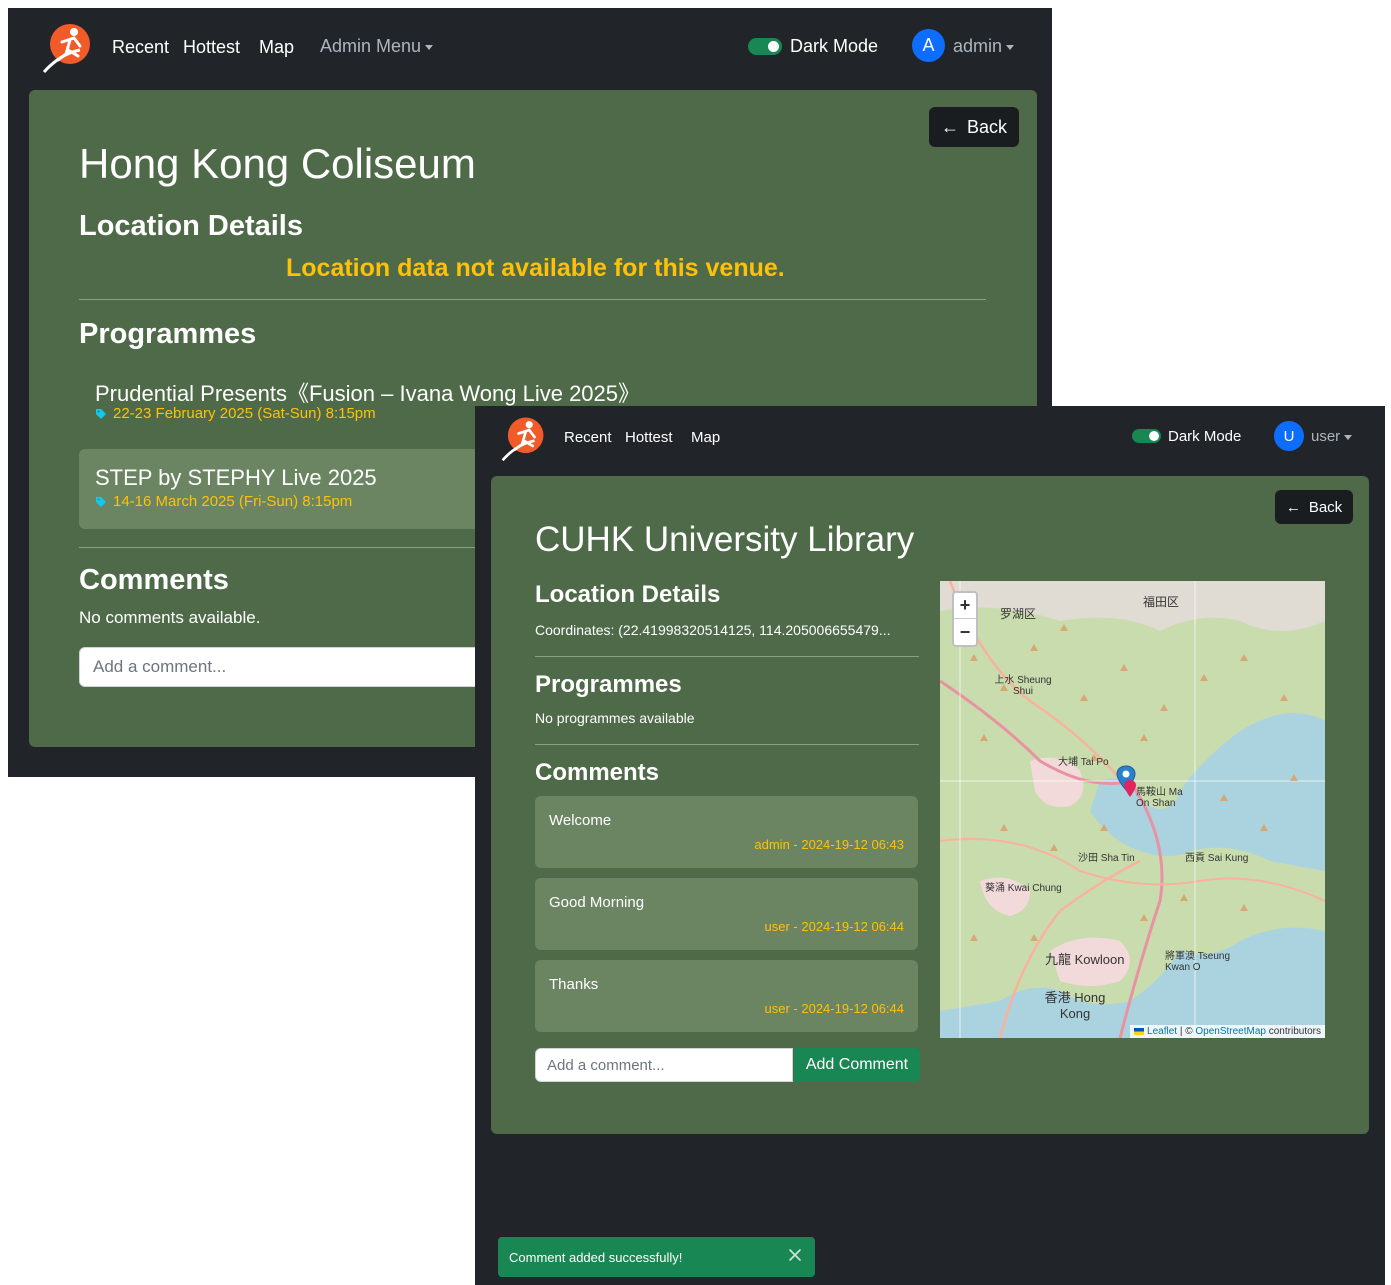 The width and height of the screenshot is (1391, 1285). I want to click on programme-title: STEP by STEPHY Live 2025, so click(236, 477).